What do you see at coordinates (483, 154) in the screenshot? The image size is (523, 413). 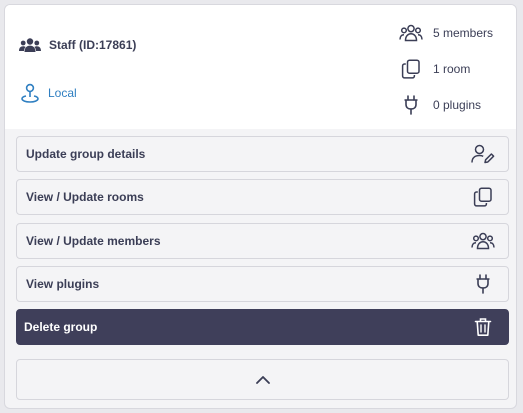 I see `user-edit-icon` at bounding box center [483, 154].